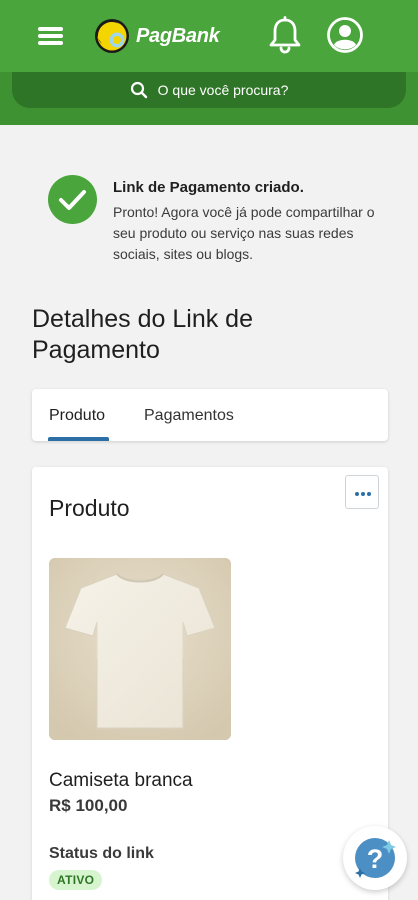 The height and width of the screenshot is (900, 418). Describe the element at coordinates (77, 415) in the screenshot. I see `tab-produto: Produto` at that location.